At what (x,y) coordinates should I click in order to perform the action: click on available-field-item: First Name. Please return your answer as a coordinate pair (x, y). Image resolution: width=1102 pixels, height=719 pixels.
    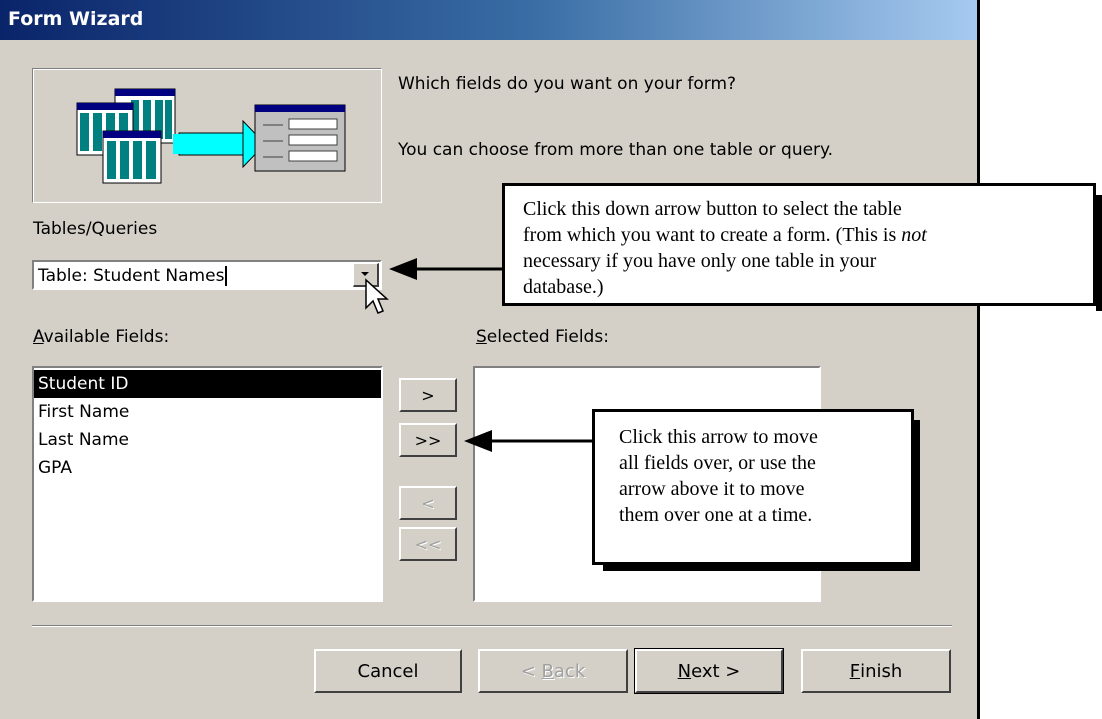
    Looking at the image, I should click on (207, 412).